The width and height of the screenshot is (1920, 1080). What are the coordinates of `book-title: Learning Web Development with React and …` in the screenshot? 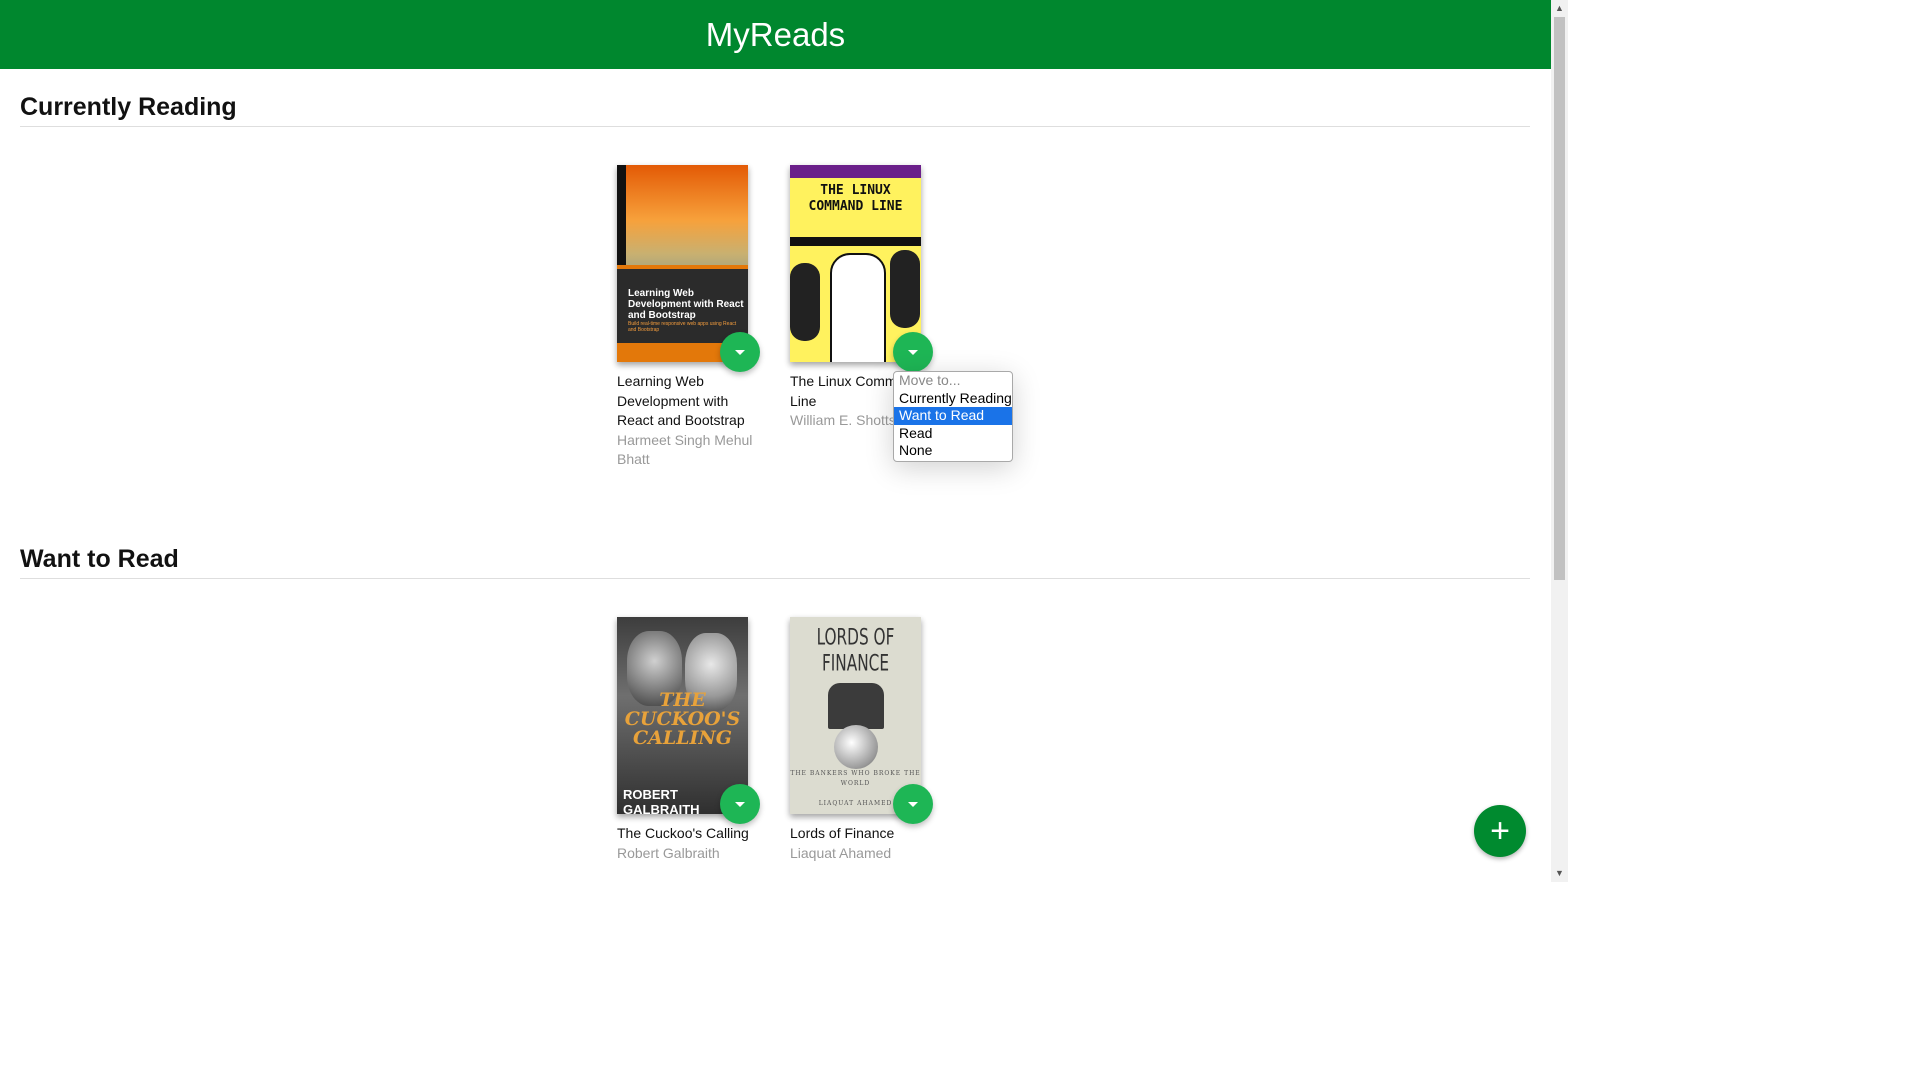 It's located at (681, 400).